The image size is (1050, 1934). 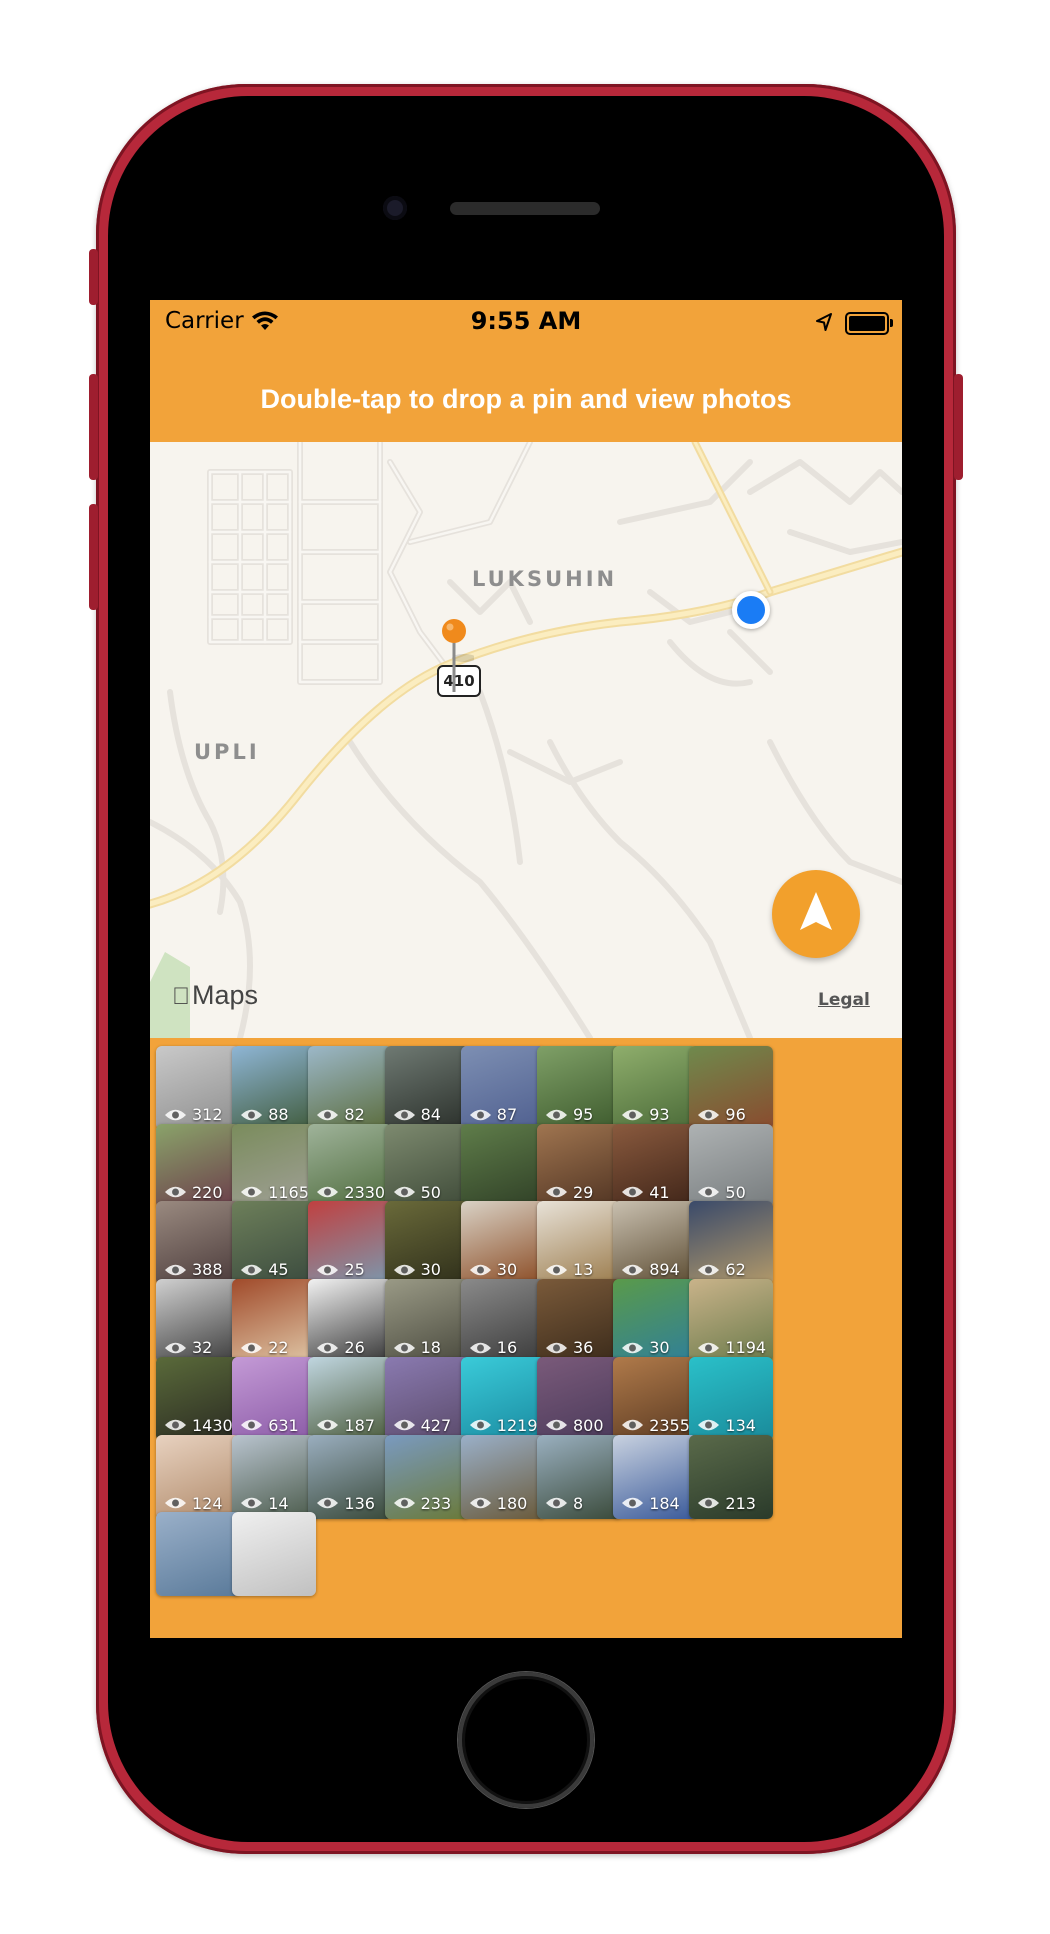 What do you see at coordinates (198, 1165) in the screenshot?
I see `photo-thumbnail: 220` at bounding box center [198, 1165].